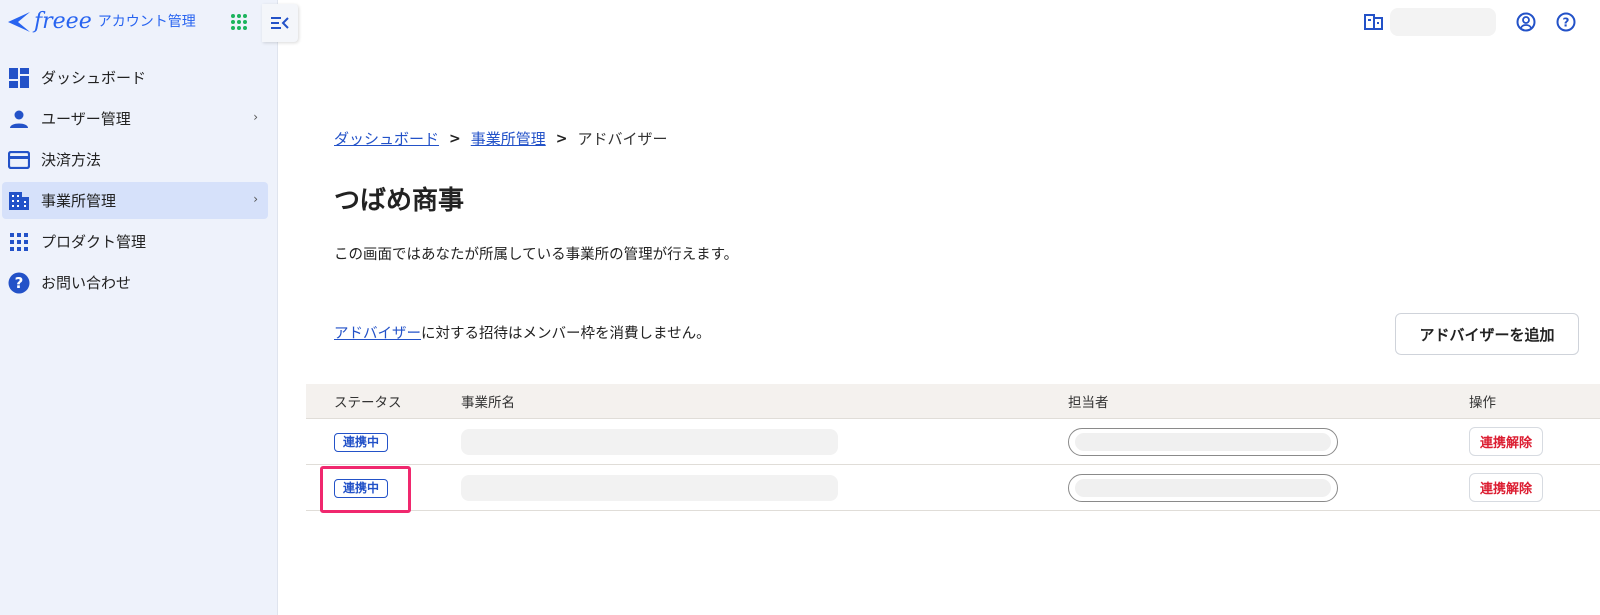 This screenshot has width=1600, height=615. What do you see at coordinates (63, 21) in the screenshot?
I see `logo-text: freee` at bounding box center [63, 21].